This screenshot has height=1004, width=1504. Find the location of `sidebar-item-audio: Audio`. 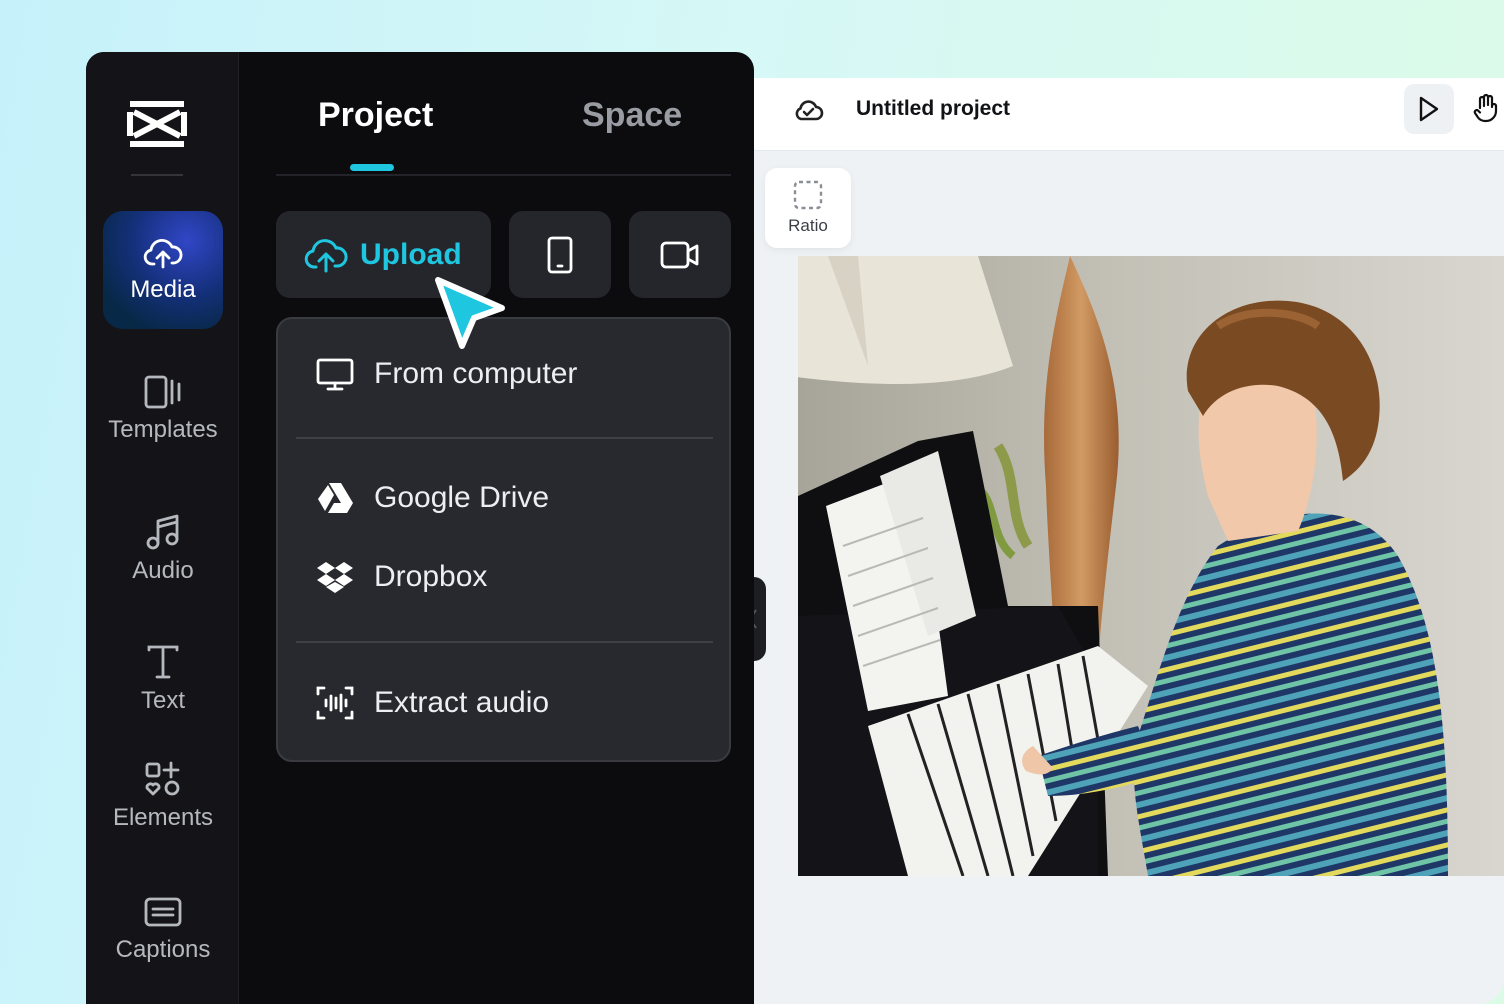

sidebar-item-audio: Audio is located at coordinates (163, 549).